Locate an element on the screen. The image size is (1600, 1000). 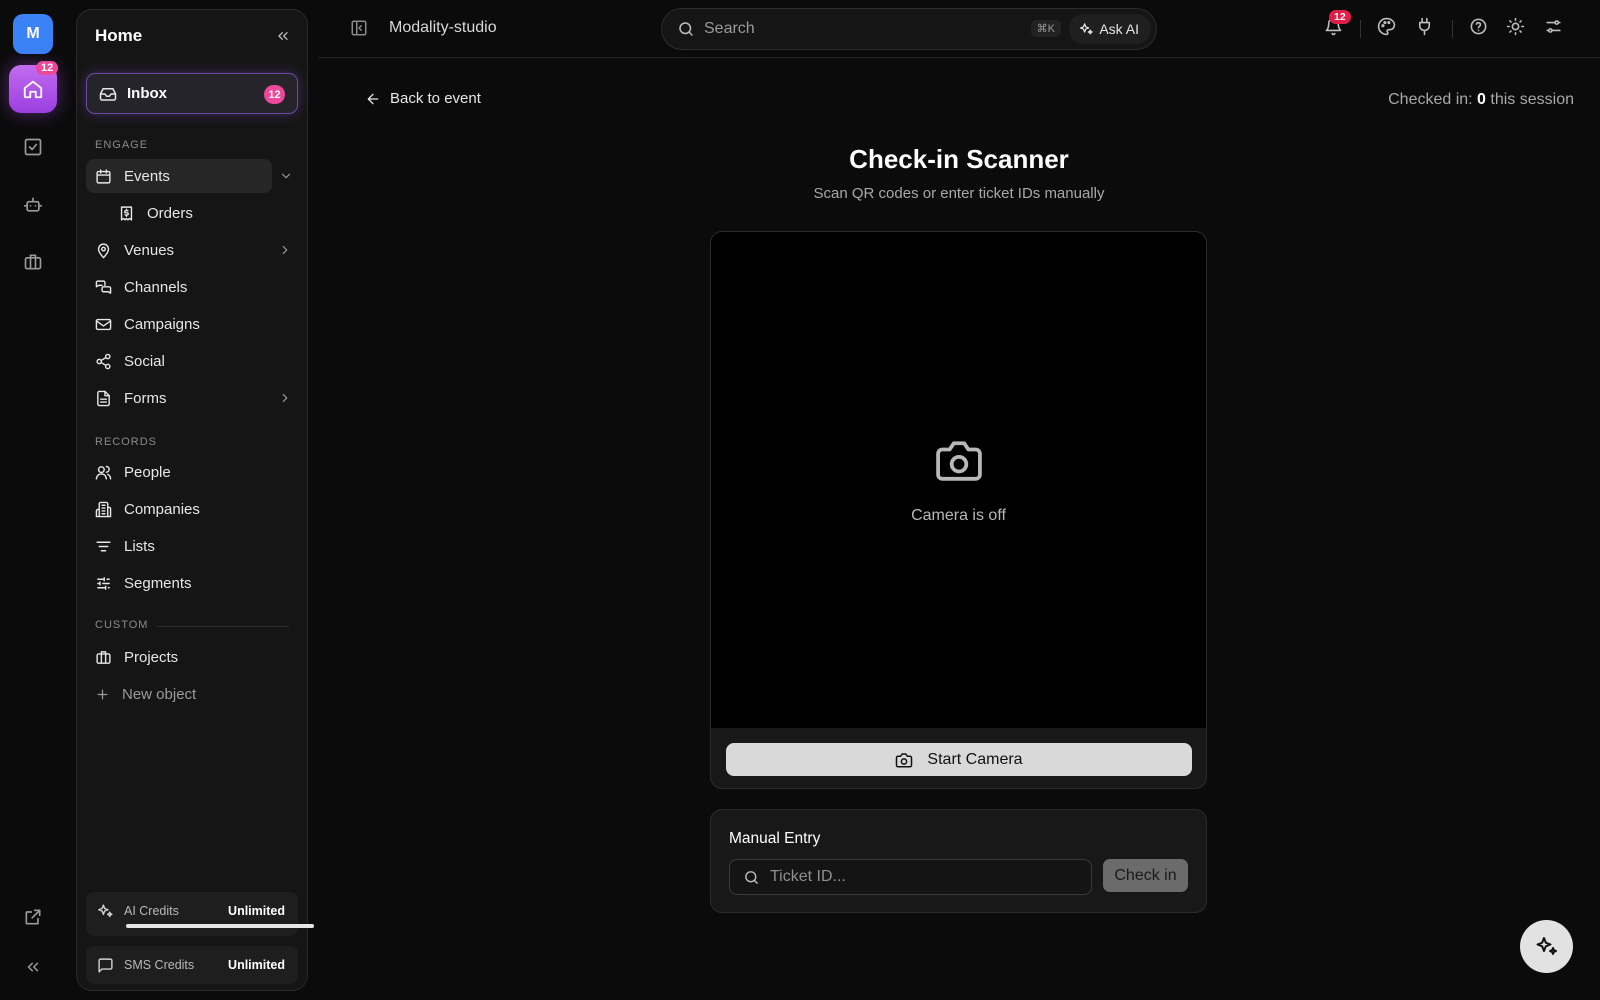
panel-left-icon is located at coordinates (359, 28).